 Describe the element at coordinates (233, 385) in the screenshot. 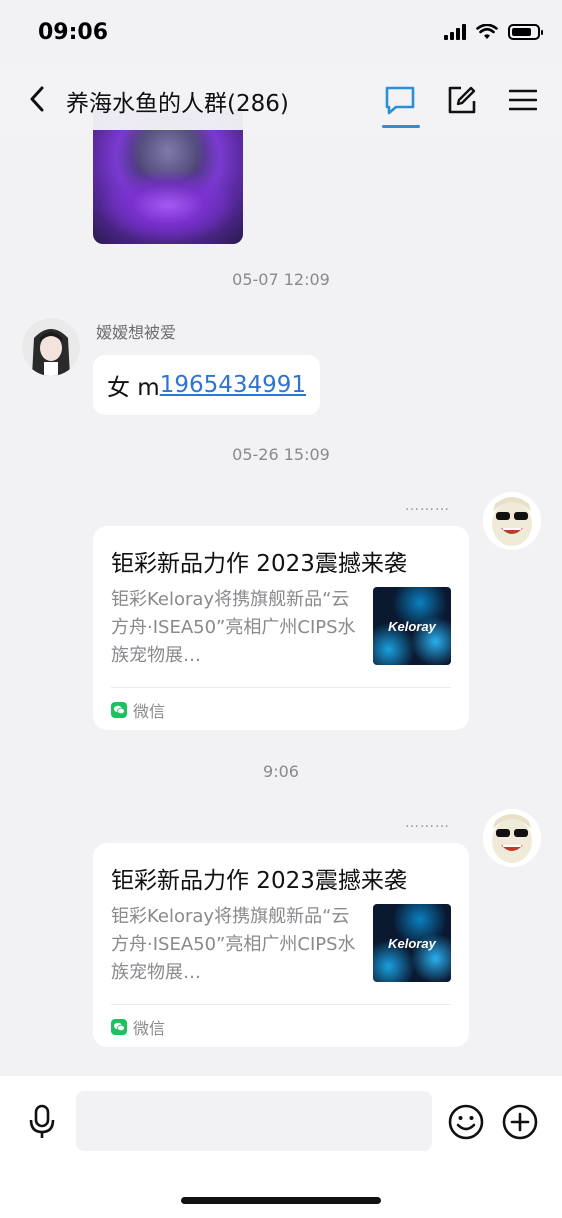

I see `phone-link: 1965434991` at that location.